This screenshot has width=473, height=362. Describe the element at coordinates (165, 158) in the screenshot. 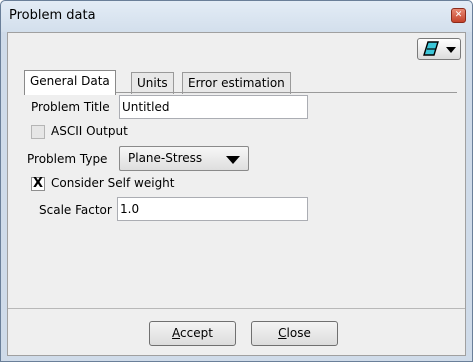

I see `problem-type-value: Plane-Stress` at that location.